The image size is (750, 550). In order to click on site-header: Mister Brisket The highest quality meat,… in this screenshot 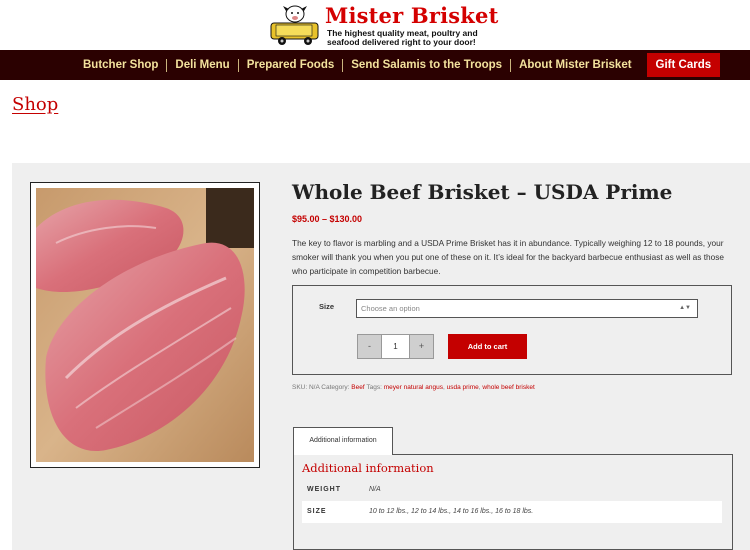, I will do `click(375, 25)`.